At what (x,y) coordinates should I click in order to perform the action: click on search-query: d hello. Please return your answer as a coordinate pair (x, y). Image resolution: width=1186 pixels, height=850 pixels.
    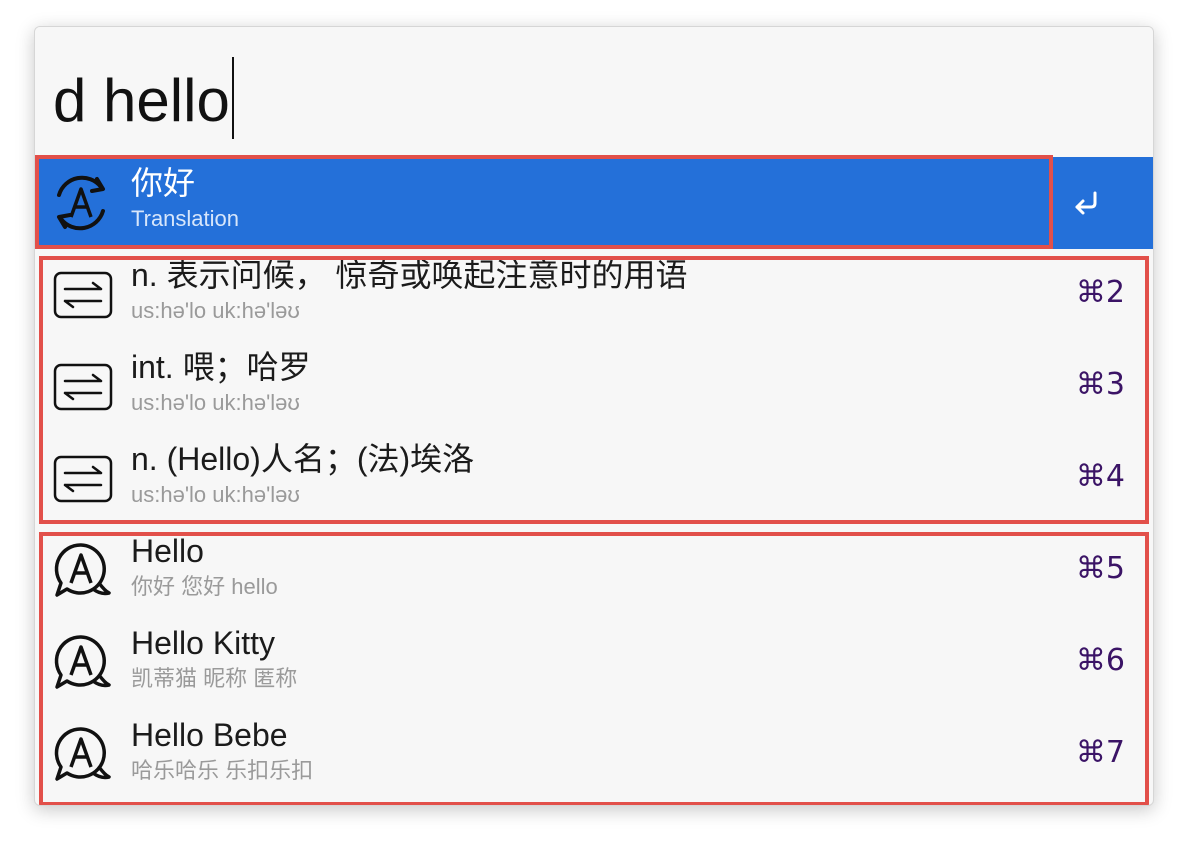
    Looking at the image, I should click on (141, 100).